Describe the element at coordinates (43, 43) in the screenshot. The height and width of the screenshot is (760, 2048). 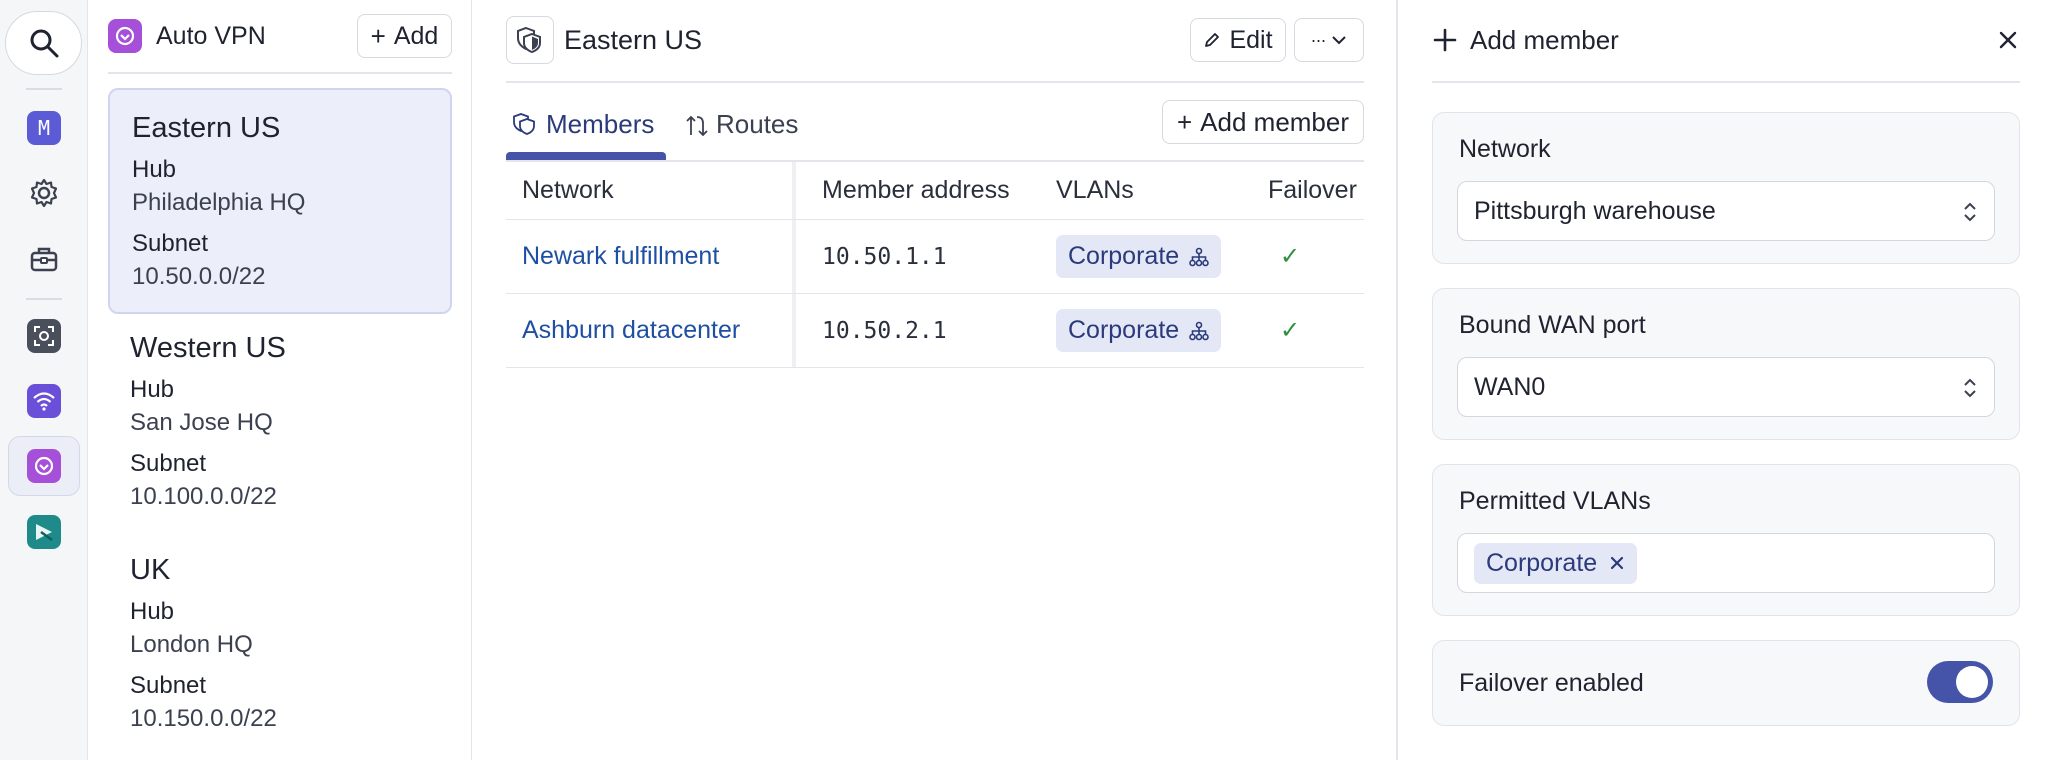
I see `search-button` at that location.